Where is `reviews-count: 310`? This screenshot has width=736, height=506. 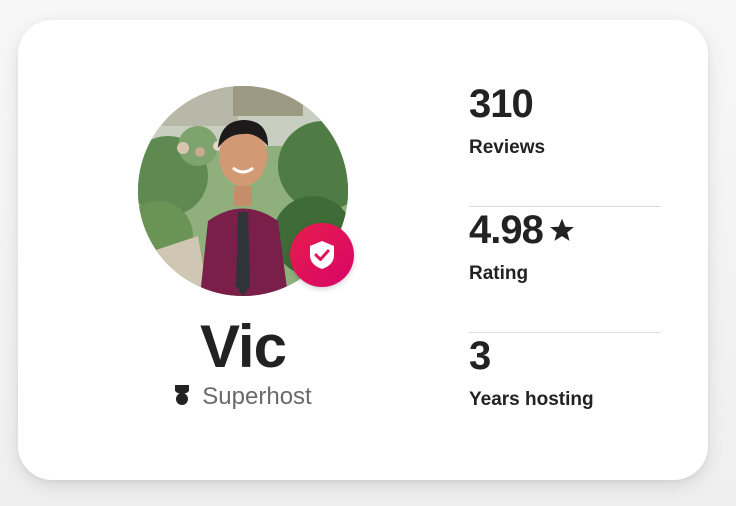 reviews-count: 310 is located at coordinates (501, 104).